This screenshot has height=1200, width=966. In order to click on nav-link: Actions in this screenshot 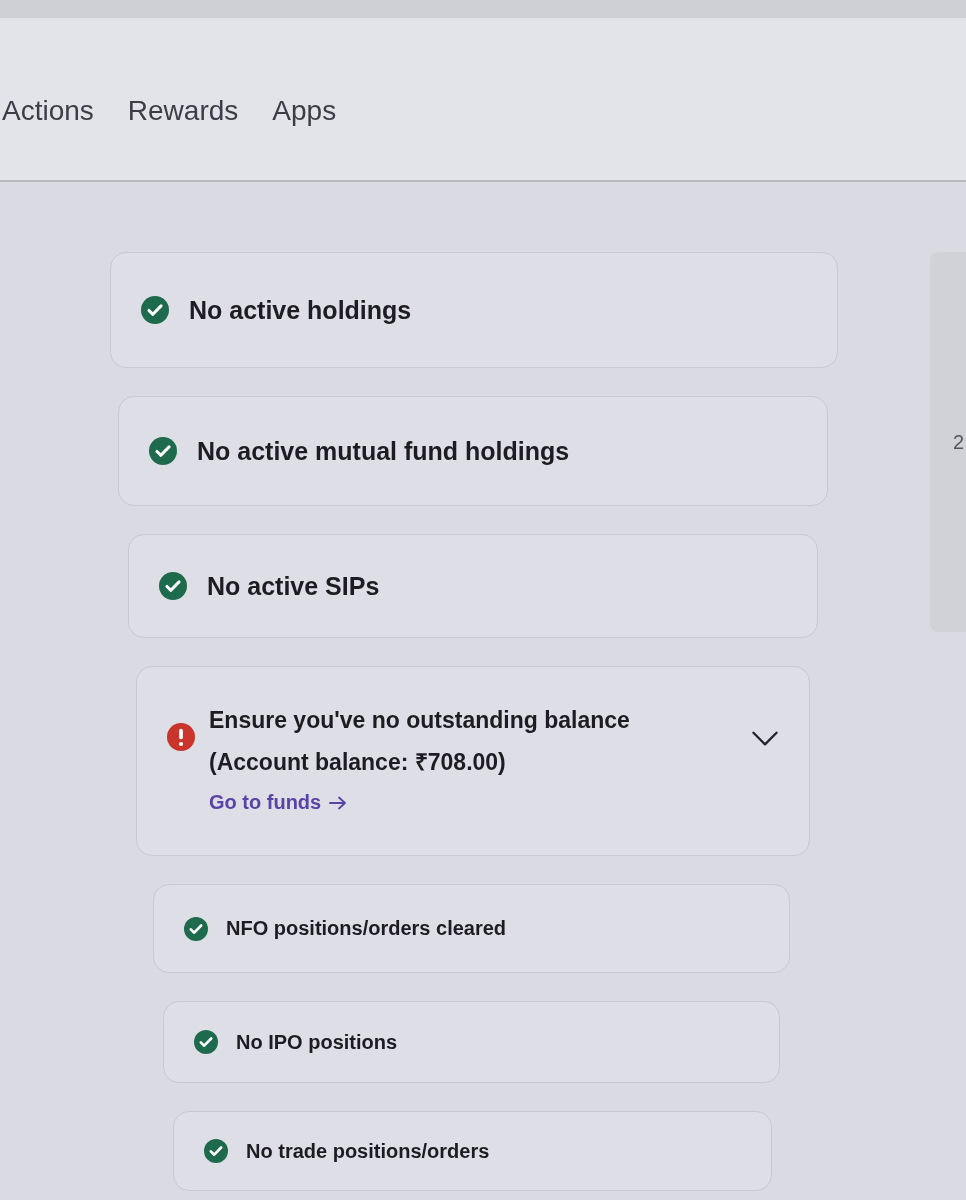, I will do `click(48, 111)`.